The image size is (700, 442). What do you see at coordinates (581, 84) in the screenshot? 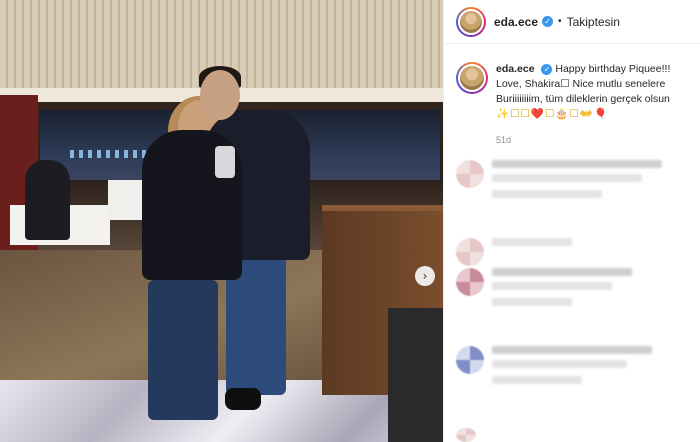
I see `caption-line-2: Love, Shakira☐ Nice mutlu senelere` at bounding box center [581, 84].